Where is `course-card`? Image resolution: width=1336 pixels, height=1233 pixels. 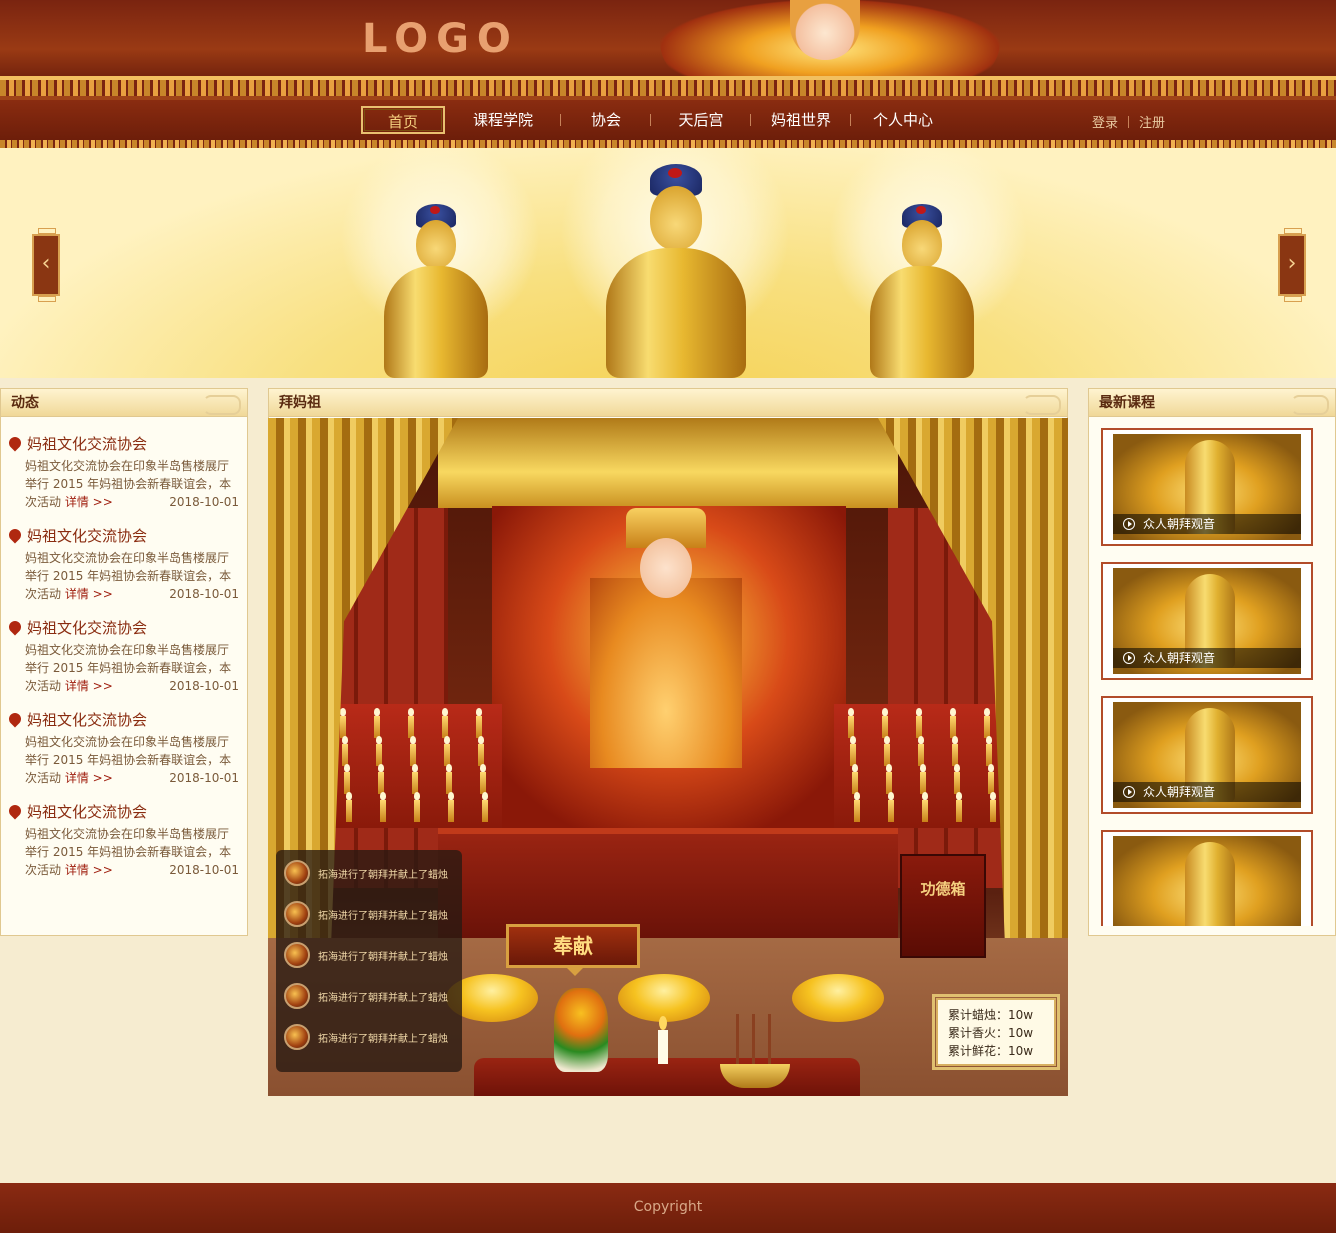 course-card is located at coordinates (1207, 878).